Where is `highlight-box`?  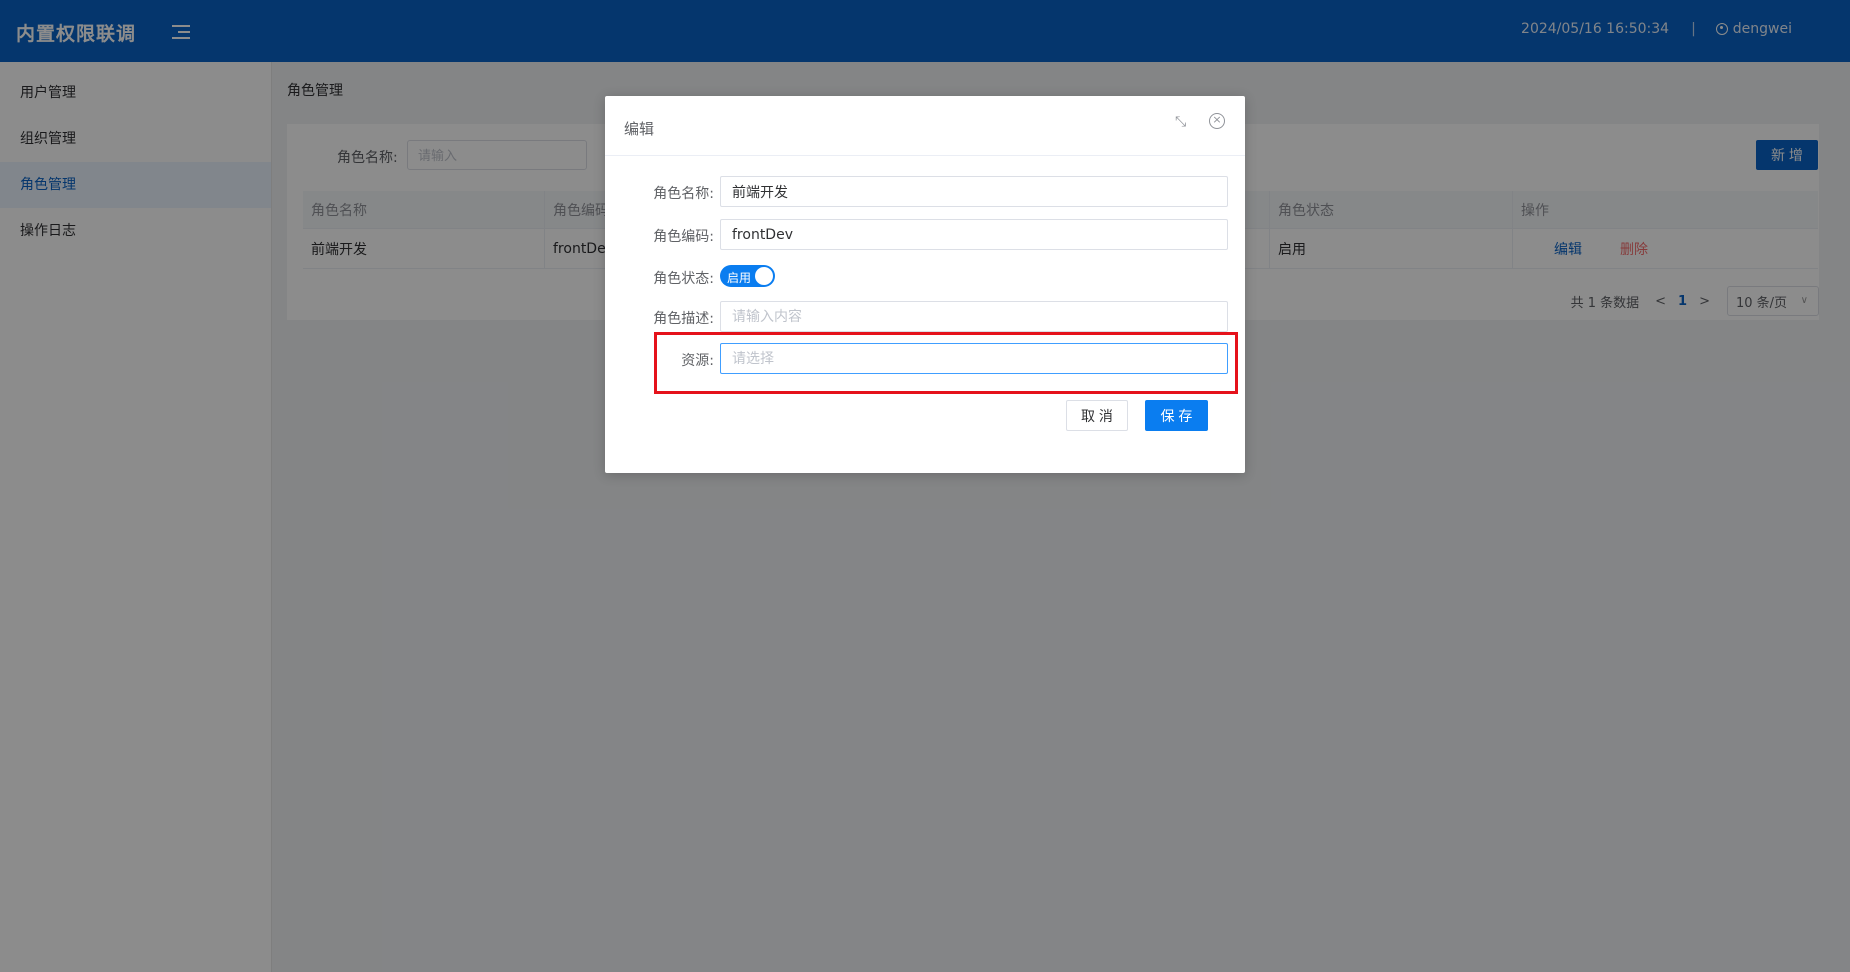 highlight-box is located at coordinates (946, 363).